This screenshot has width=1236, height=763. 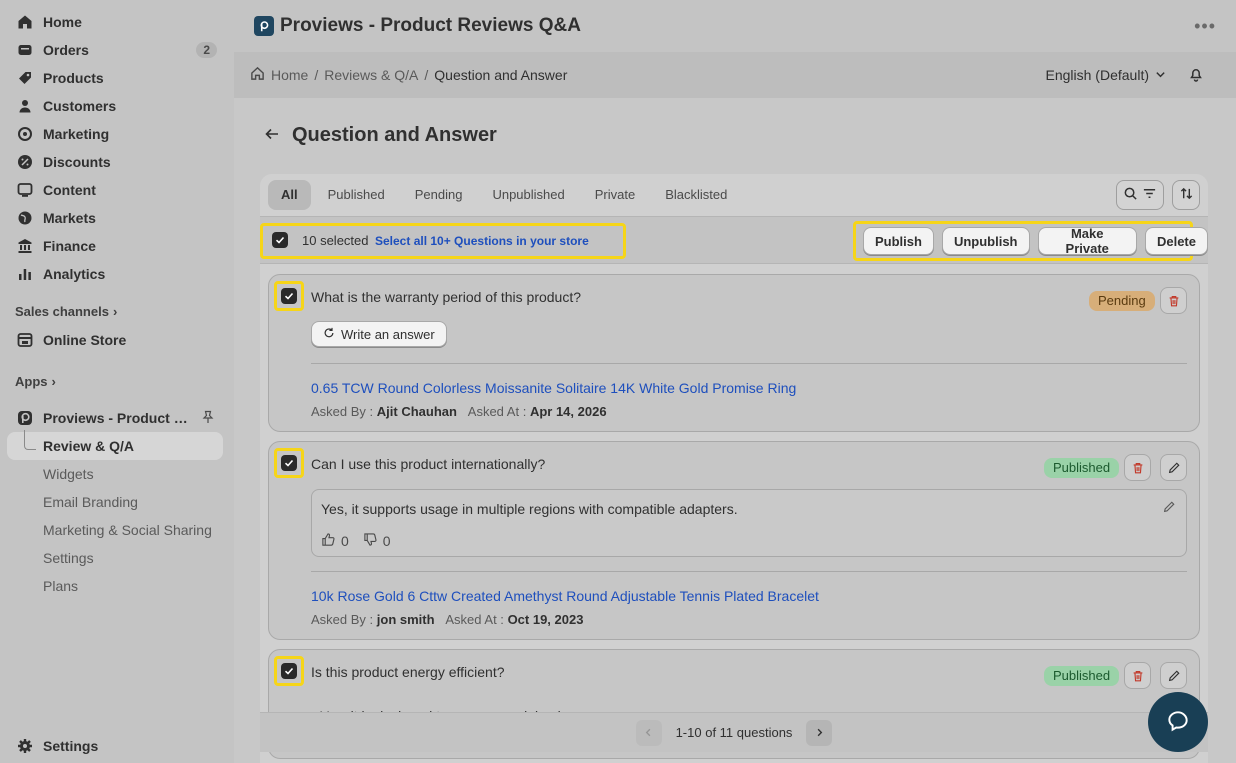 What do you see at coordinates (25, 246) in the screenshot?
I see `bank-icon` at bounding box center [25, 246].